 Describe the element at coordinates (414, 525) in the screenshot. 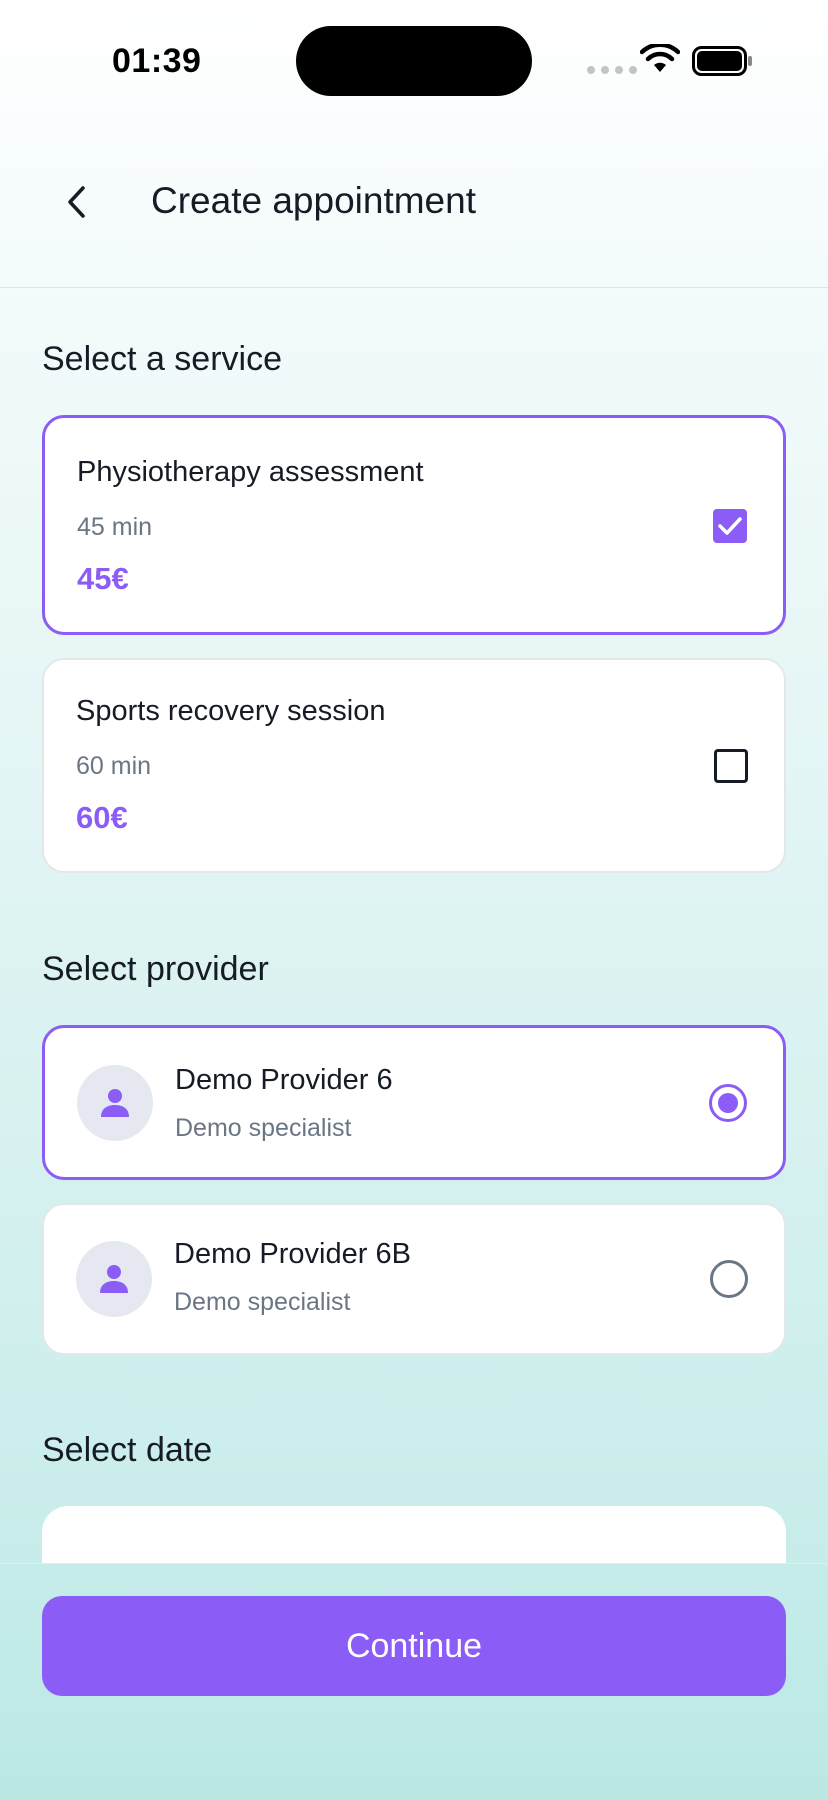

I see `service-card-physiotherapy: Physiotherapy assessment 45 min 45€` at that location.